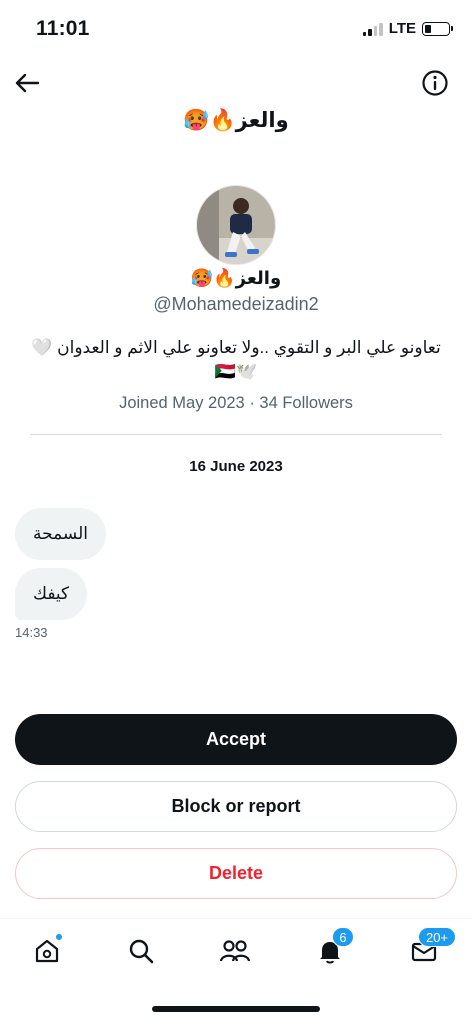 Image resolution: width=472 pixels, height=1024 pixels. Describe the element at coordinates (437, 937) in the screenshot. I see `messages-badge: 20+` at that location.